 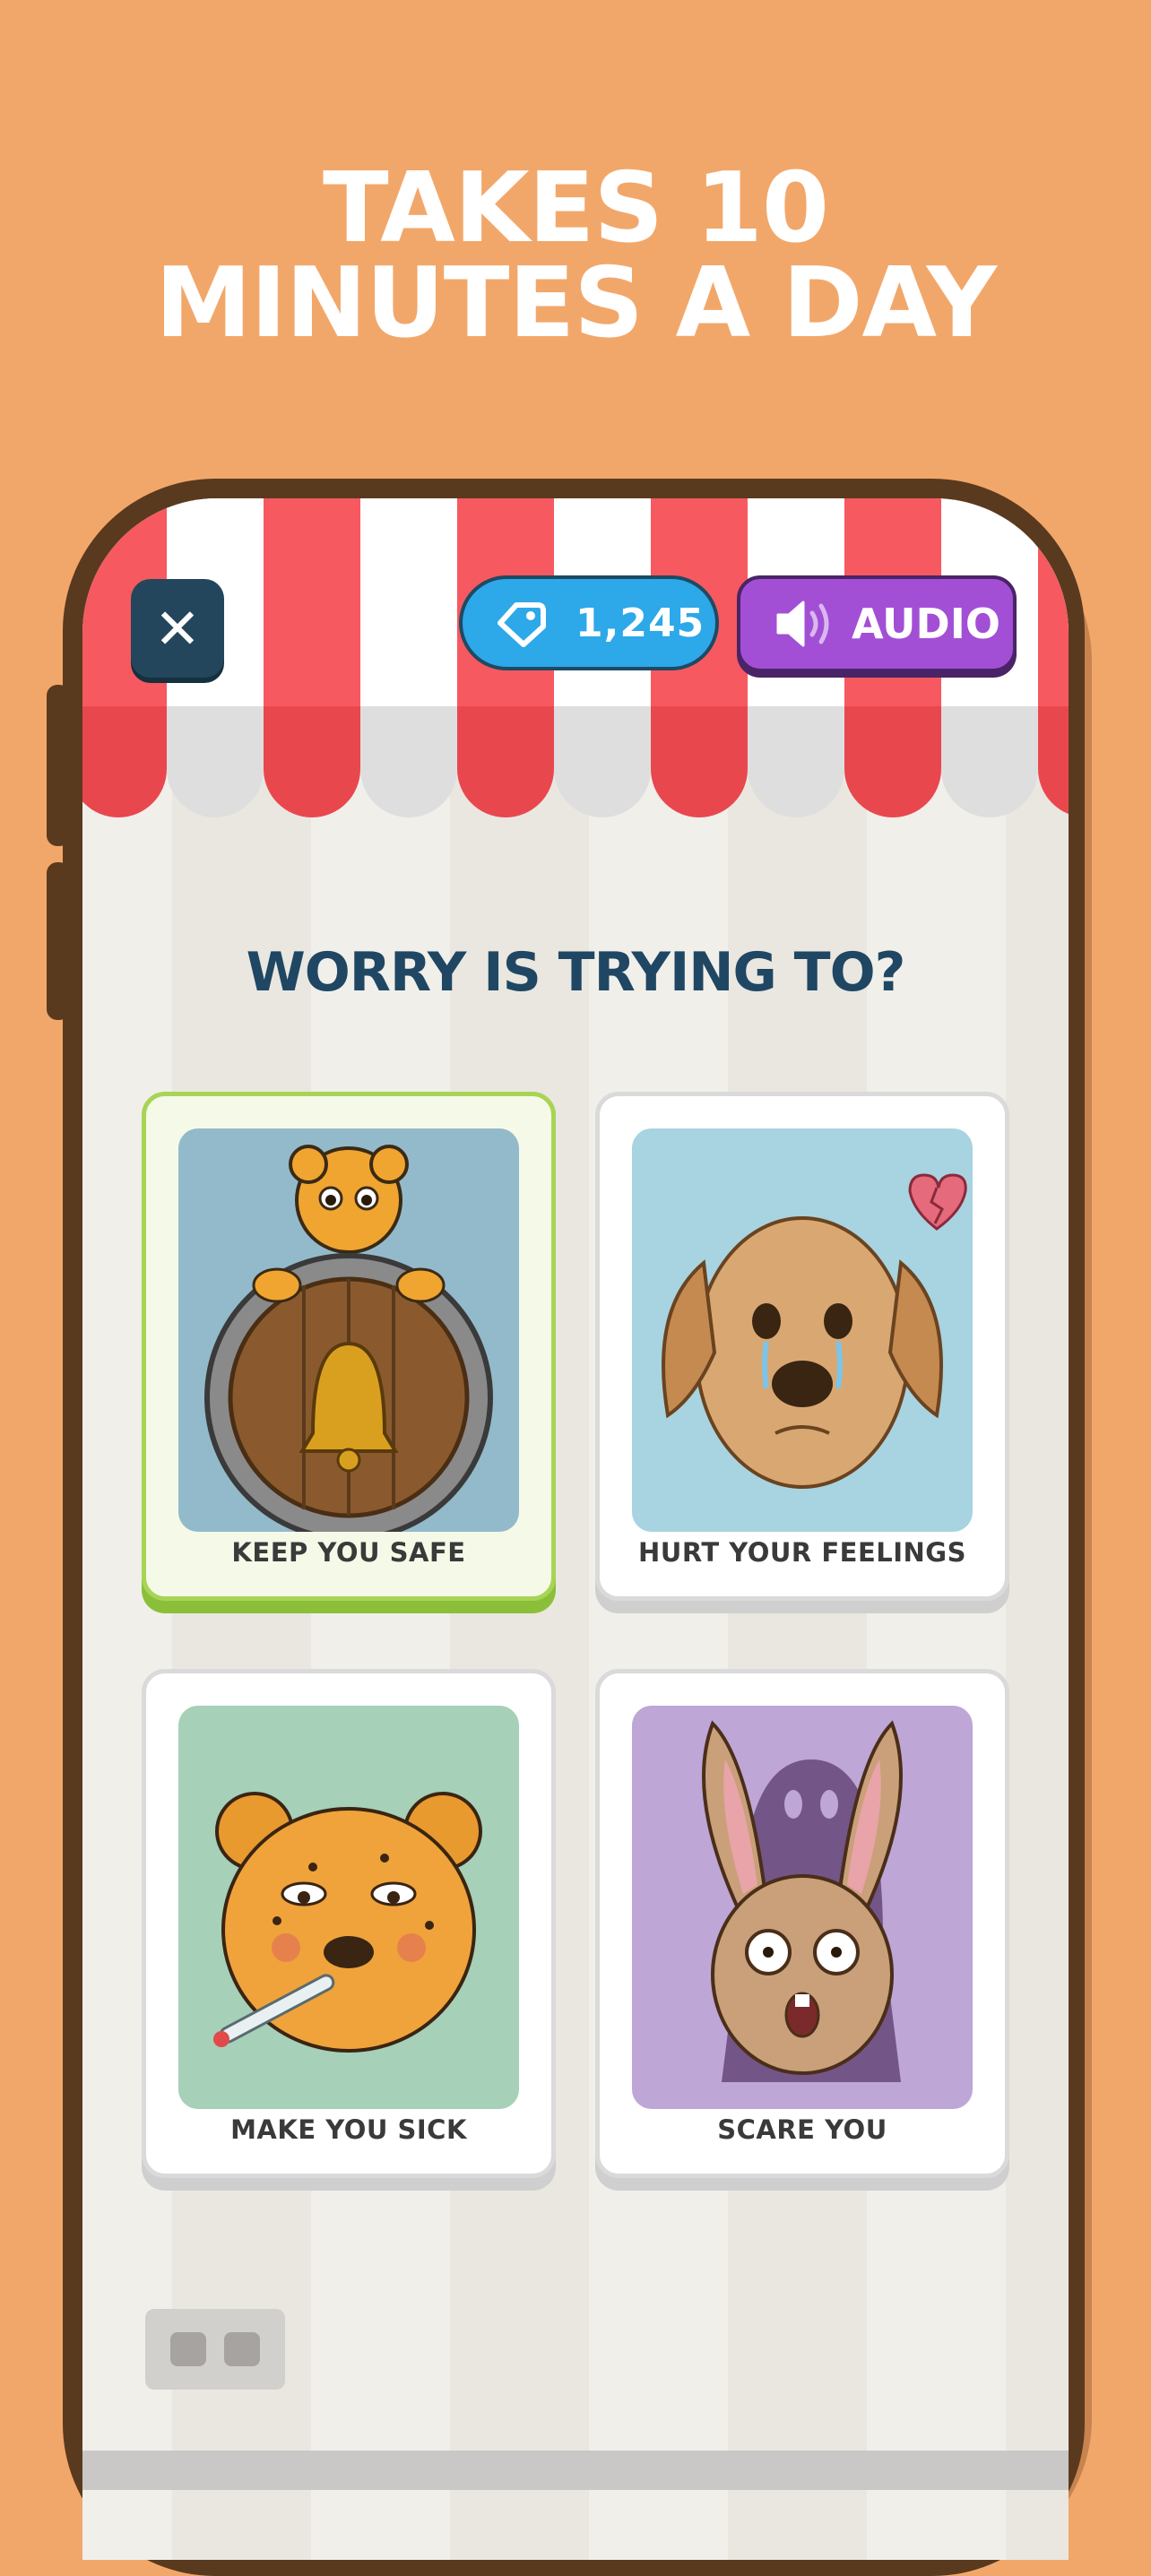 I want to click on pause-icon-bar-left, so click(x=188, y=2349).